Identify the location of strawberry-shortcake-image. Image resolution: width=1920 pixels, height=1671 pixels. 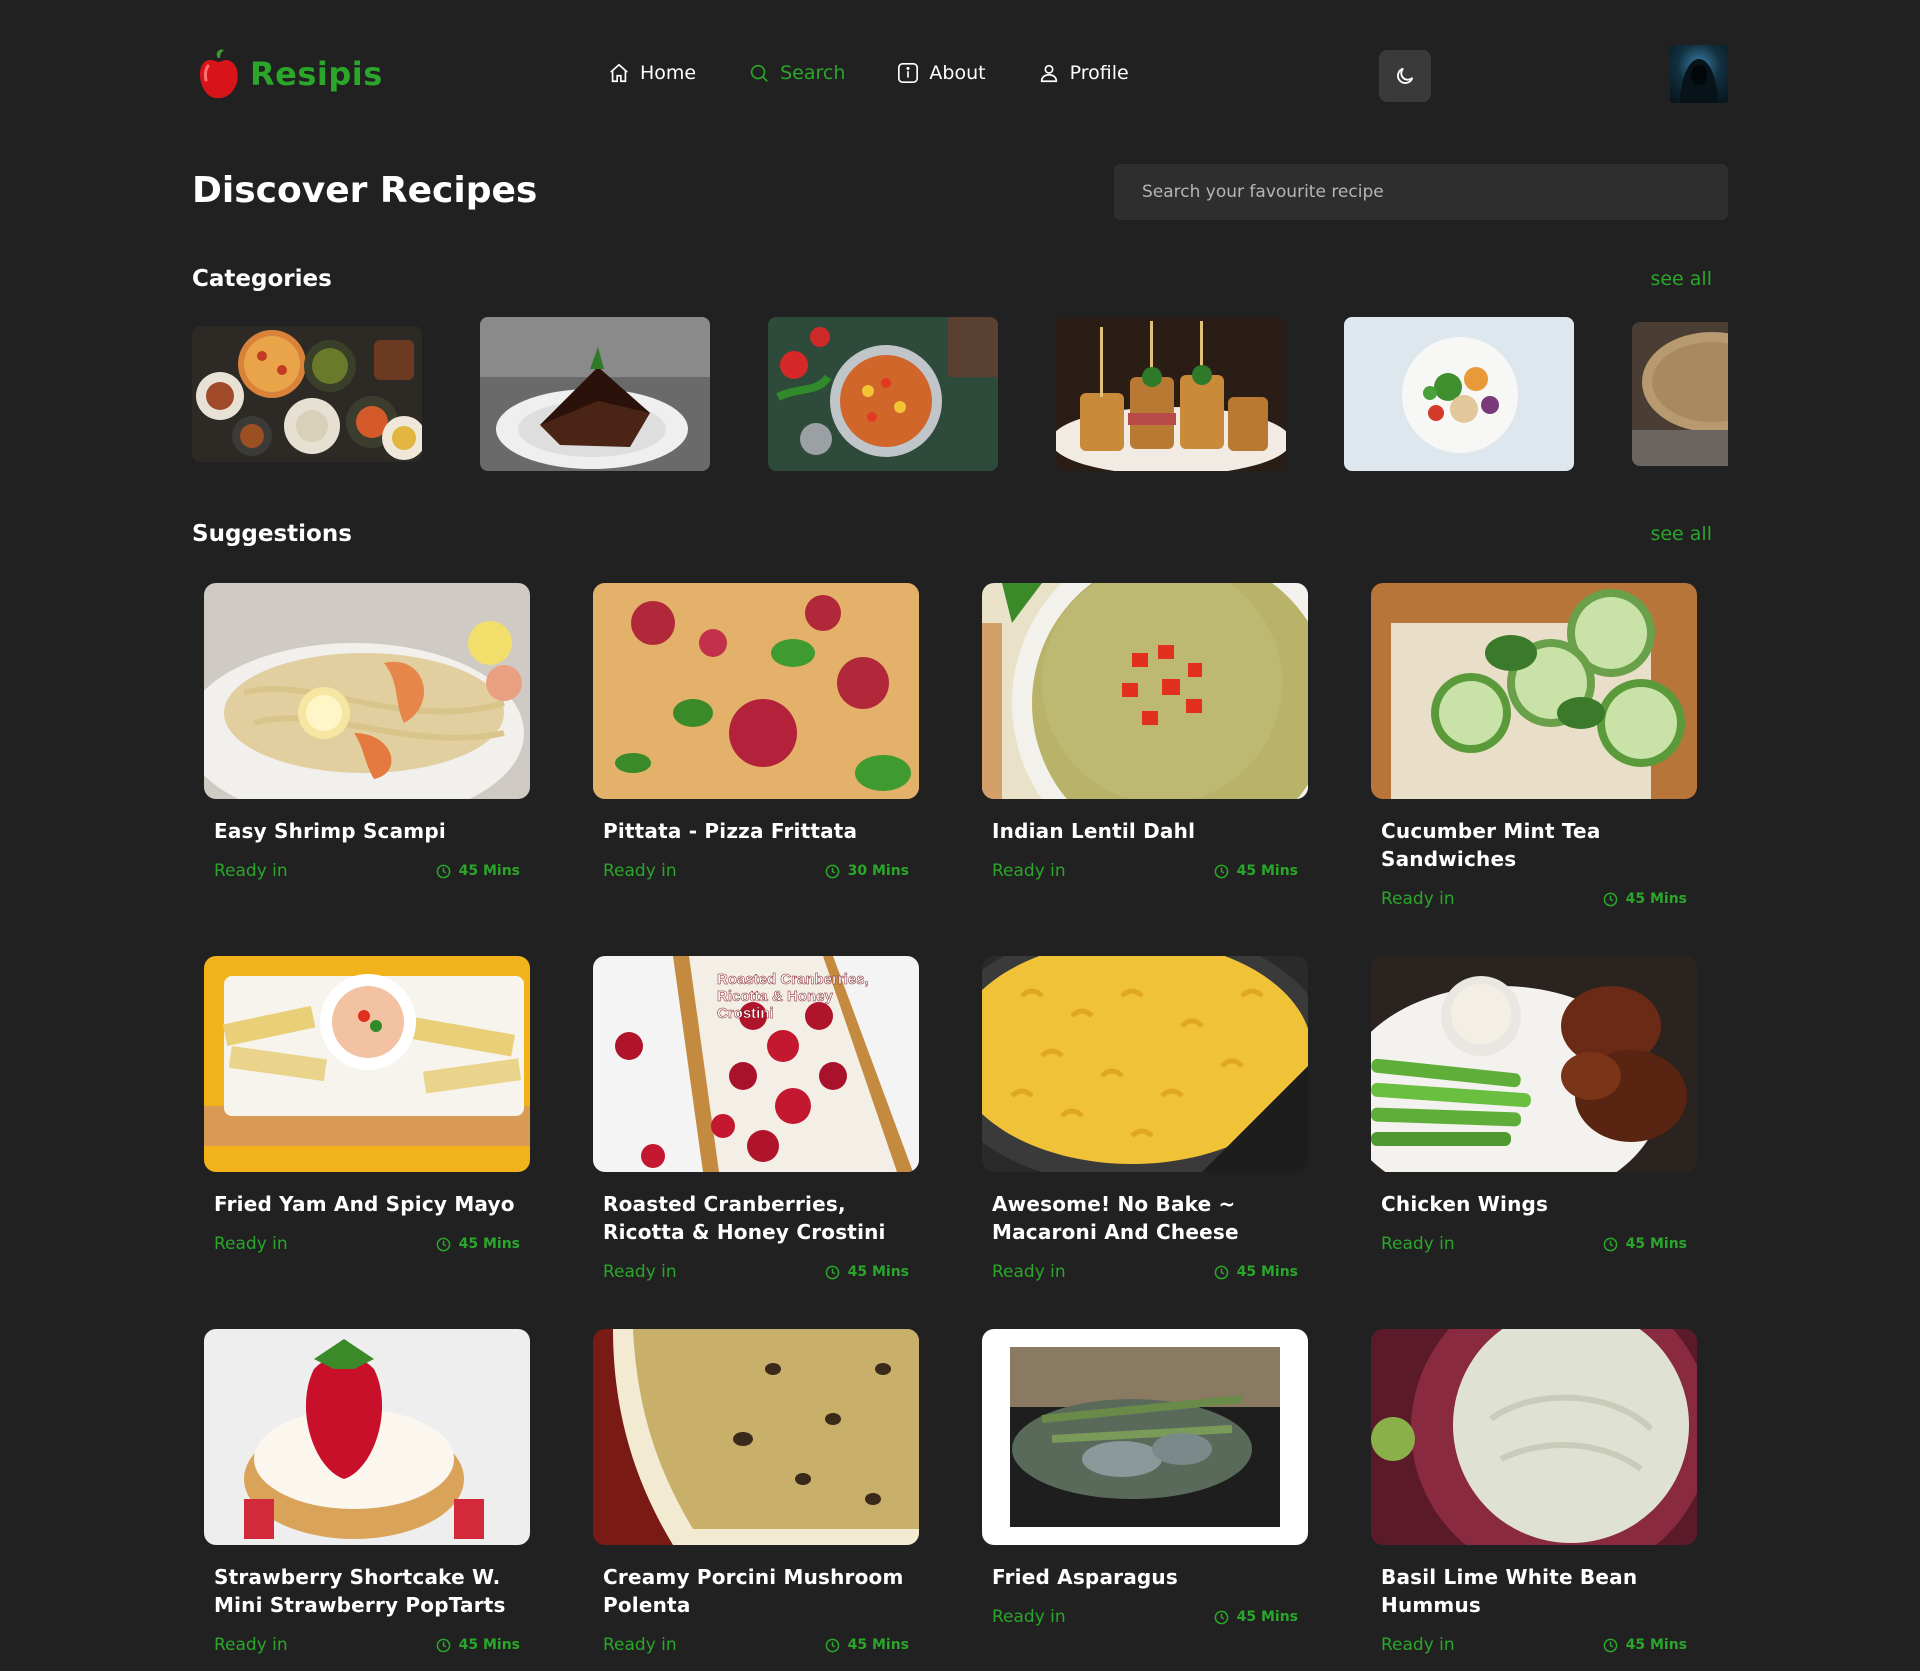
(367, 1437).